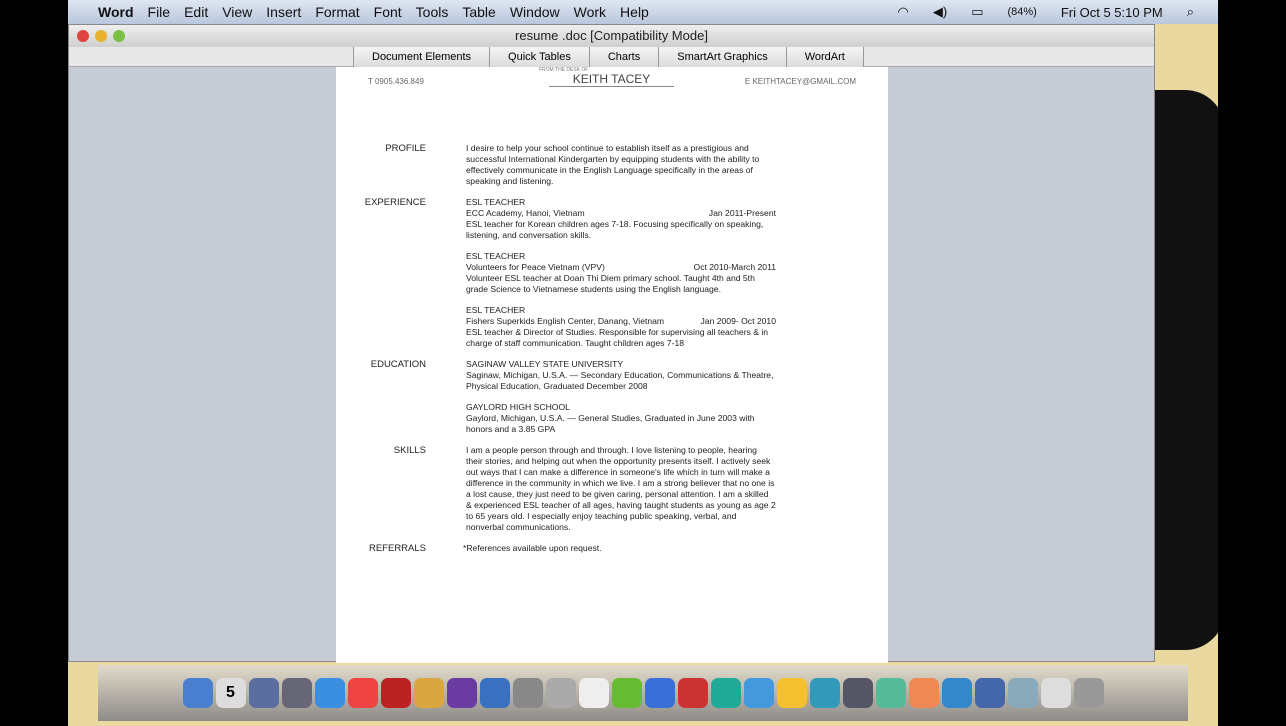 Image resolution: width=1286 pixels, height=726 pixels. Describe the element at coordinates (478, 12) in the screenshot. I see `menu-table: Table` at that location.